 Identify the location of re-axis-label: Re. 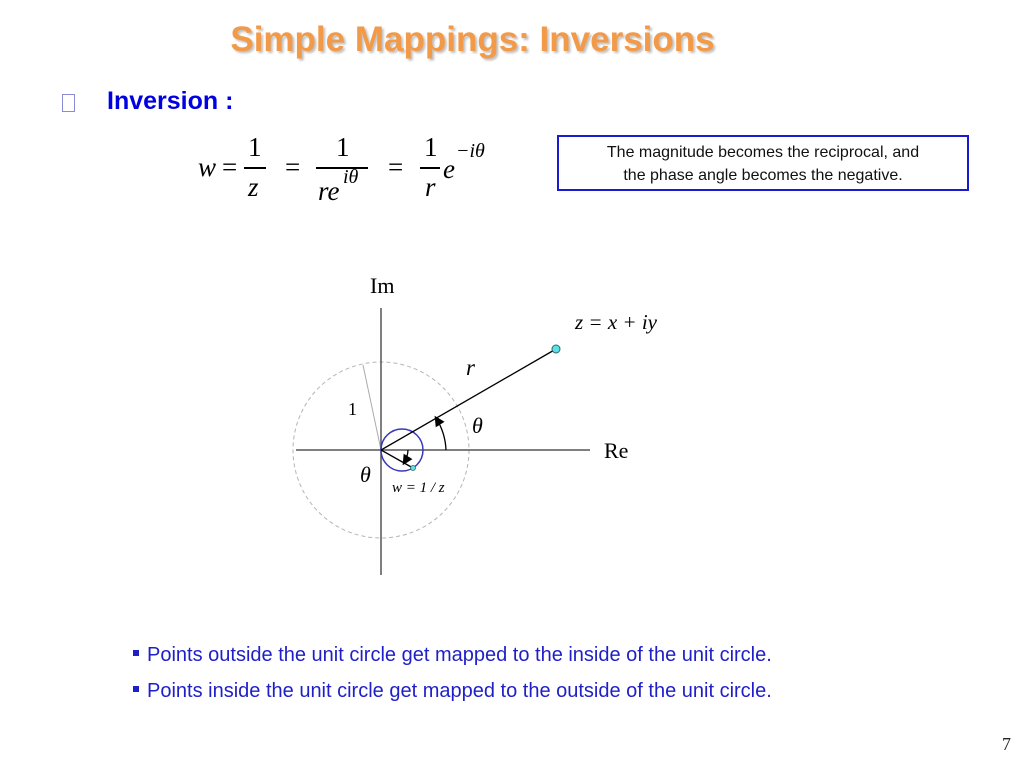
(616, 450).